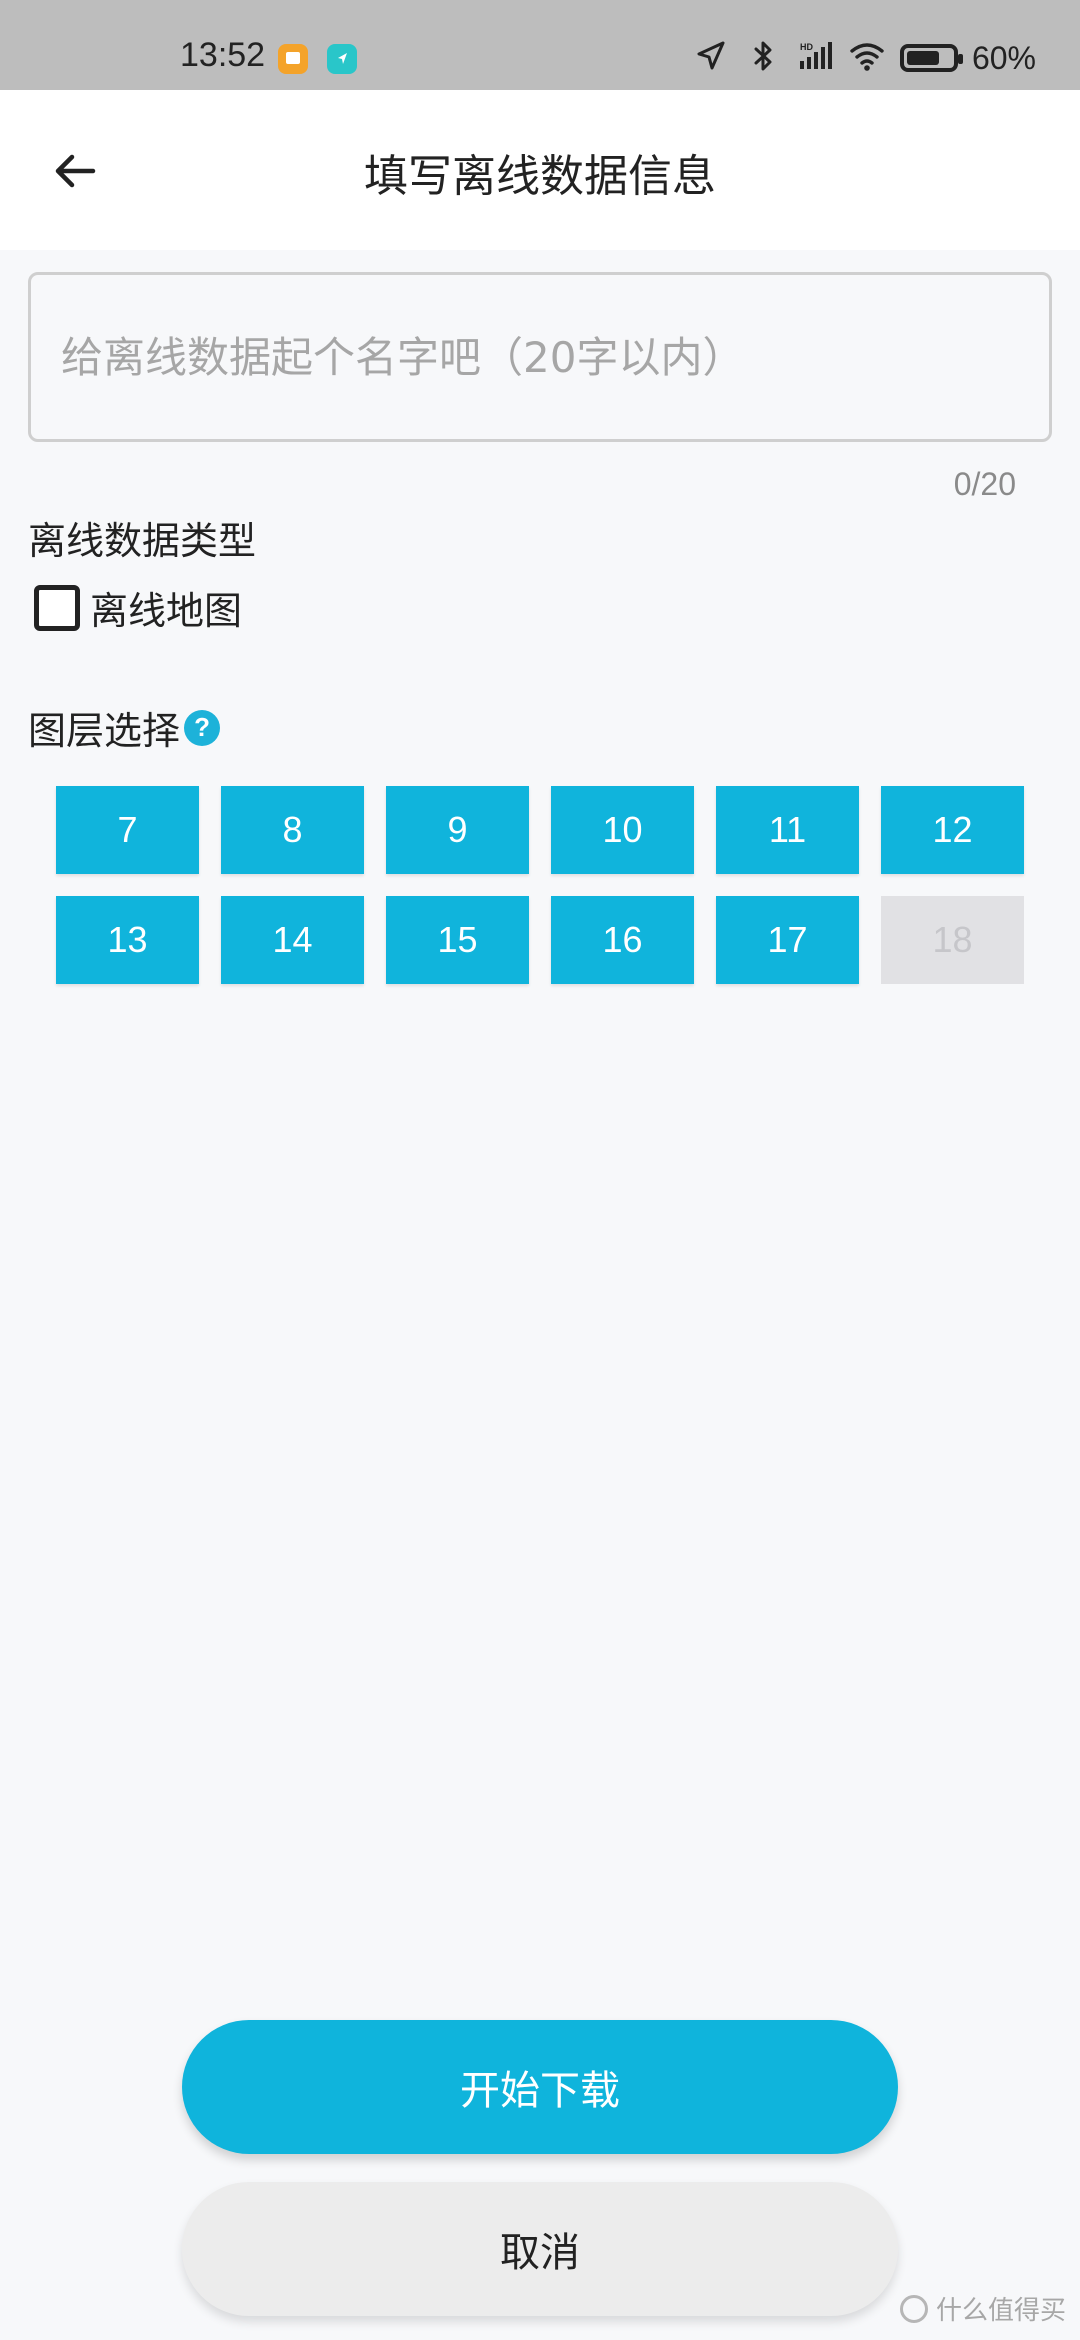 Image resolution: width=1080 pixels, height=2340 pixels. I want to click on layer-button: 15, so click(457, 940).